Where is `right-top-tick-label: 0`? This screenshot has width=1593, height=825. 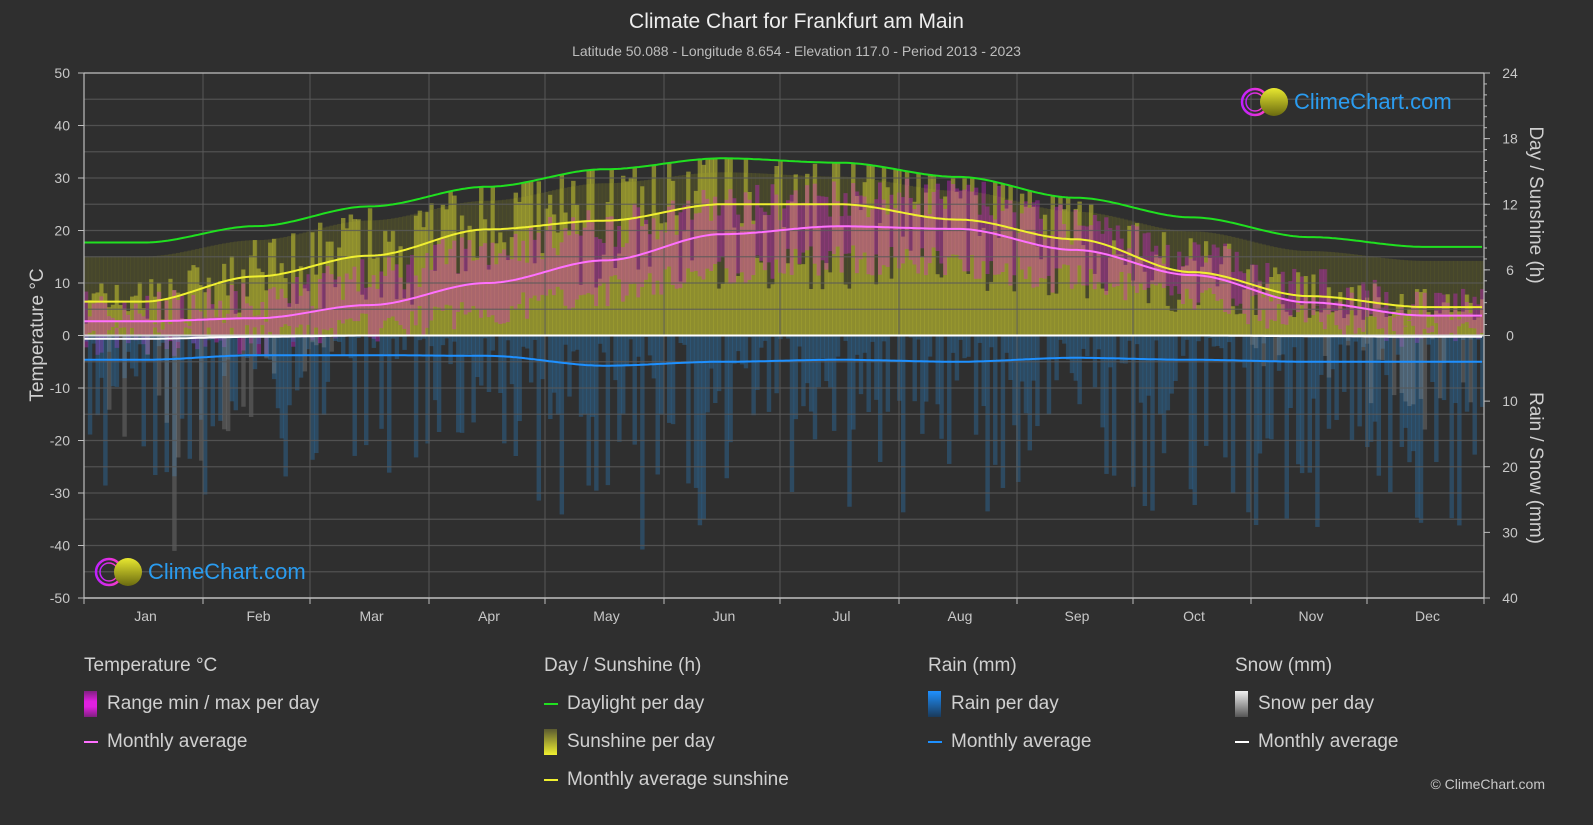 right-top-tick-label: 0 is located at coordinates (1510, 336).